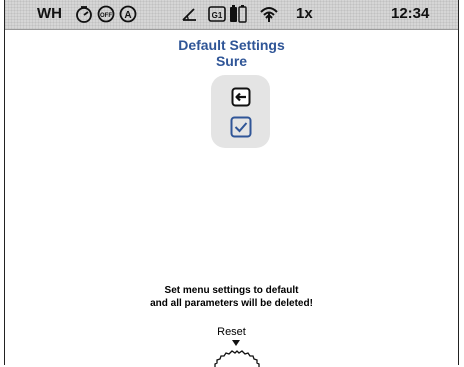 This screenshot has width=464, height=367. I want to click on zoom-indicator: 1x, so click(304, 13).